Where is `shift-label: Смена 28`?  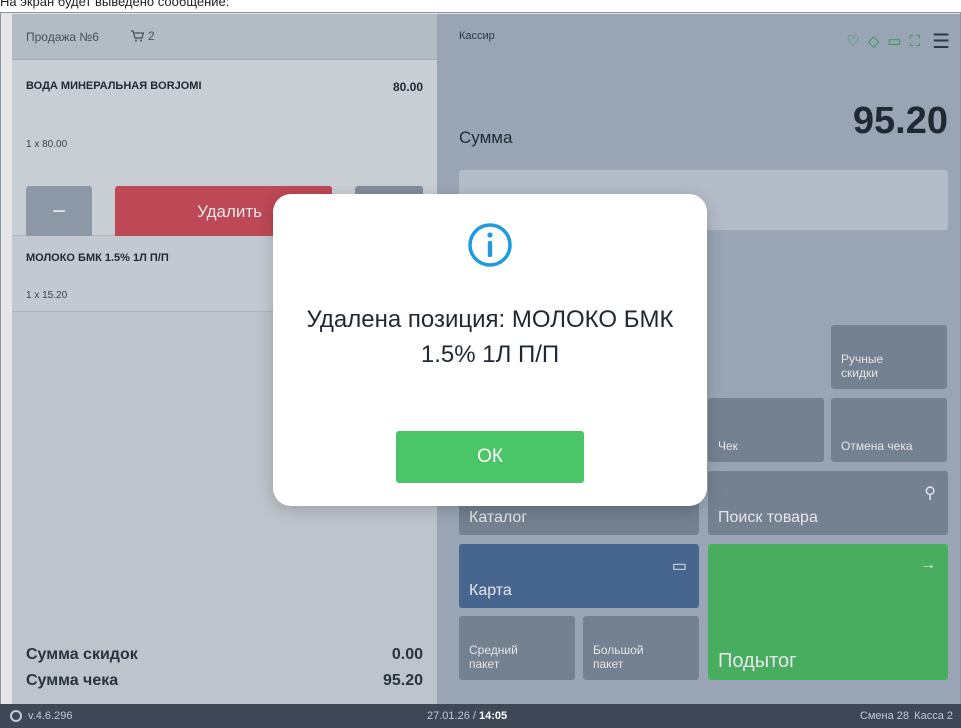
shift-label: Смена 28 is located at coordinates (884, 716).